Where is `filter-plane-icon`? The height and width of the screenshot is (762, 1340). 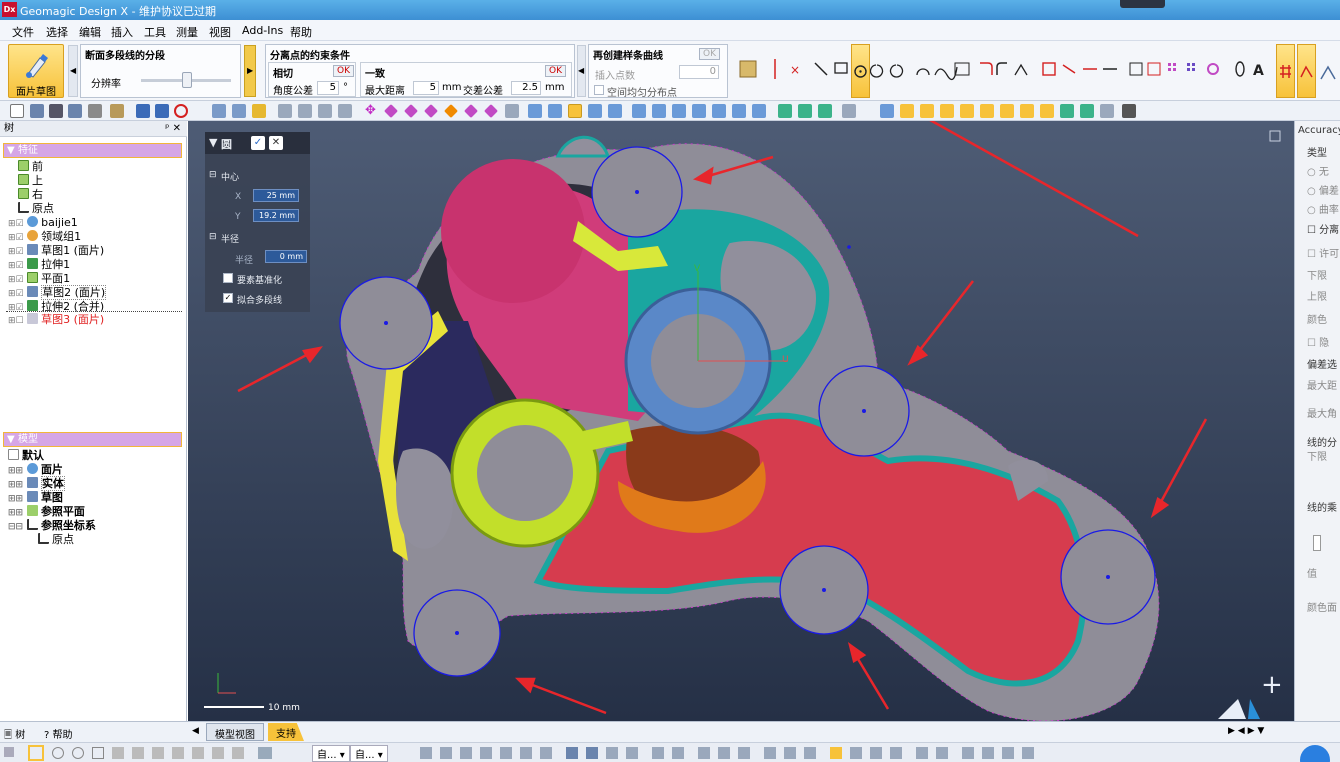
filter-plane-icon is located at coordinates (1007, 111).